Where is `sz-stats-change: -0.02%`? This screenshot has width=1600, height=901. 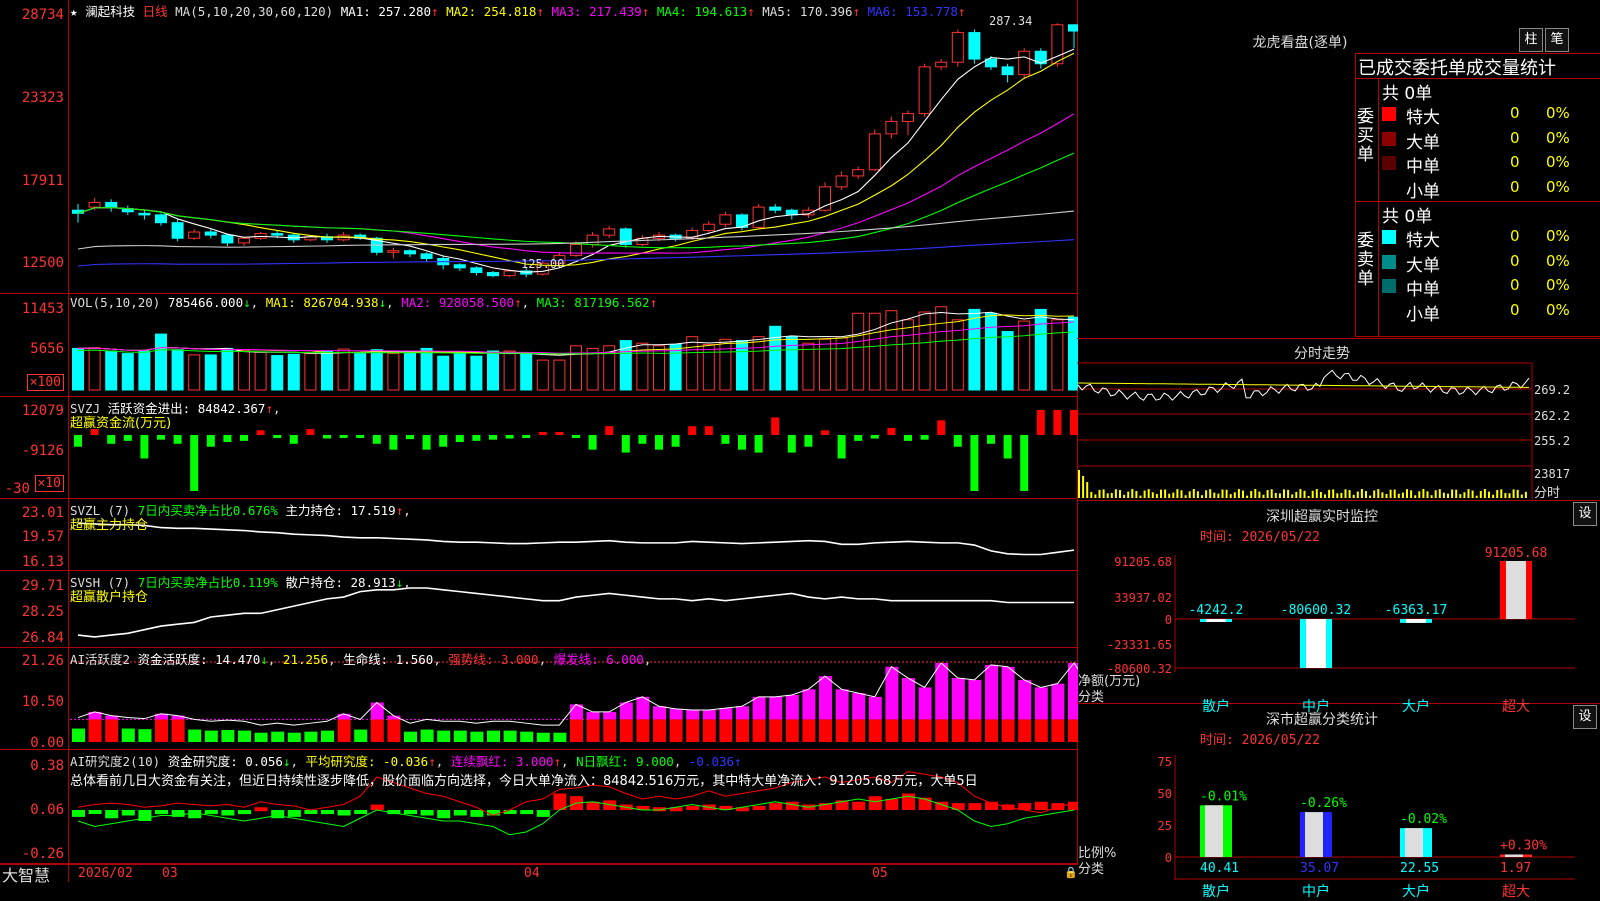 sz-stats-change: -0.02% is located at coordinates (1423, 819).